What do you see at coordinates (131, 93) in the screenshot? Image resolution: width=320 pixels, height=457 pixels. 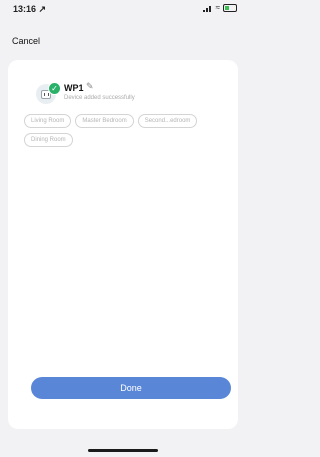 I see `device-row: ✓ WP1 ✎ Device added successfully` at bounding box center [131, 93].